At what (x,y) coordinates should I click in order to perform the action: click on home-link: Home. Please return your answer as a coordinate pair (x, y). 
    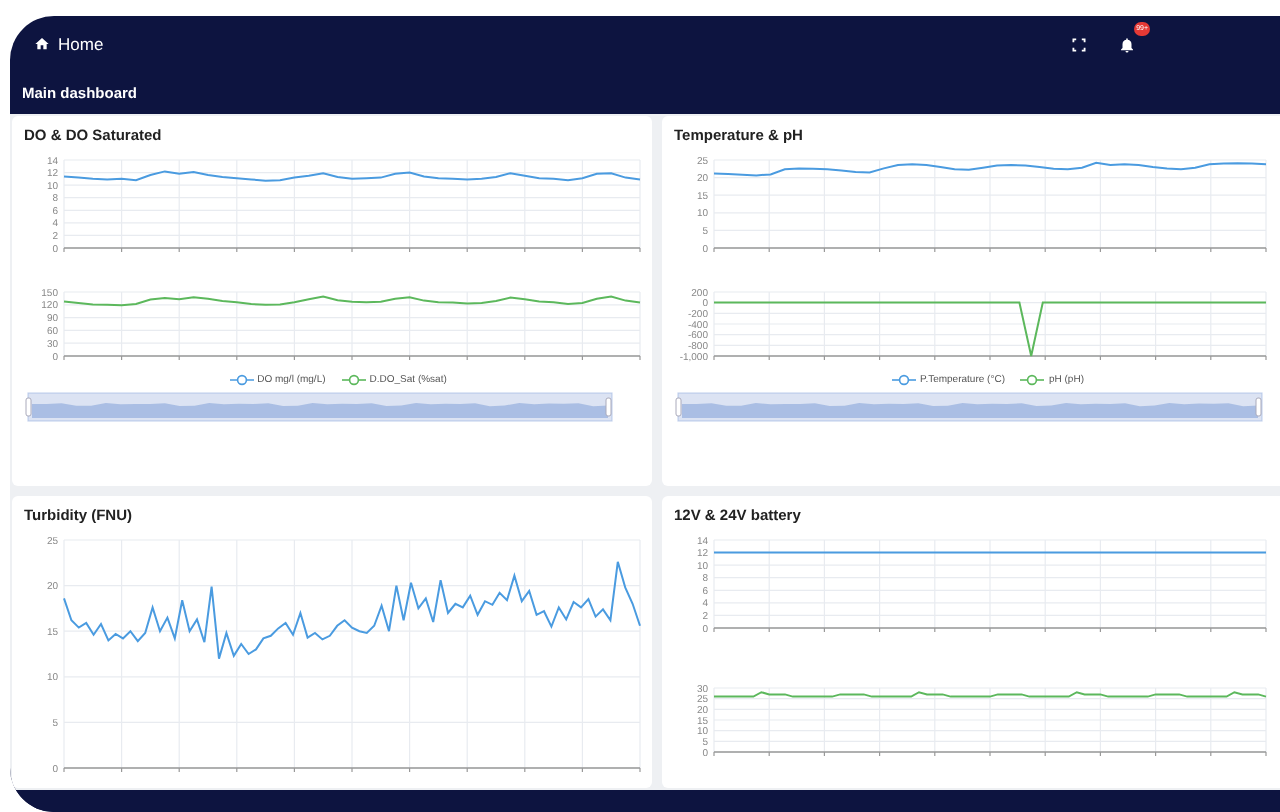
    Looking at the image, I should click on (69, 44).